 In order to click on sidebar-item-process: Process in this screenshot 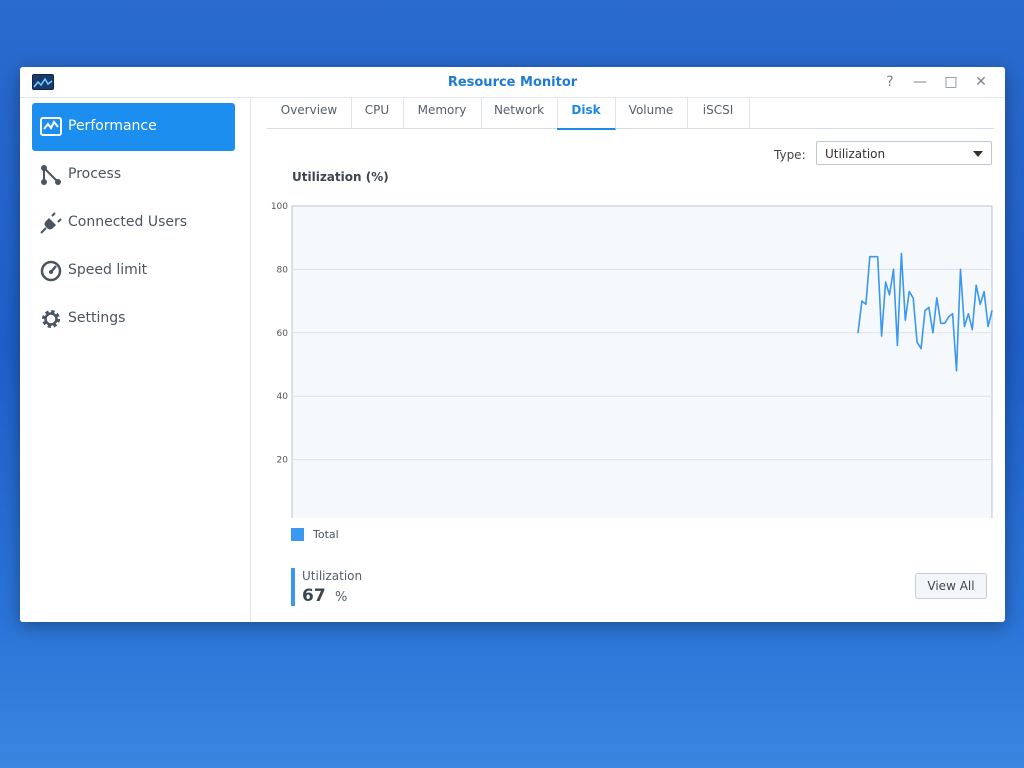, I will do `click(133, 175)`.